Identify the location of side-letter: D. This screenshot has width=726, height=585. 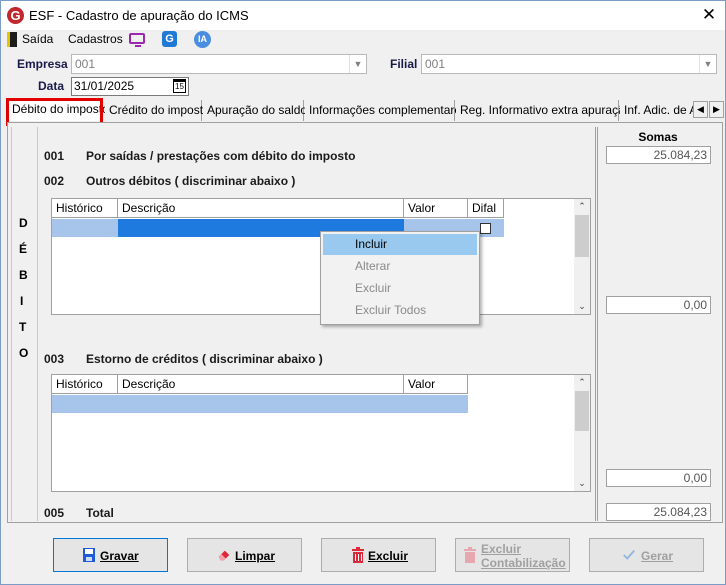
(23, 223).